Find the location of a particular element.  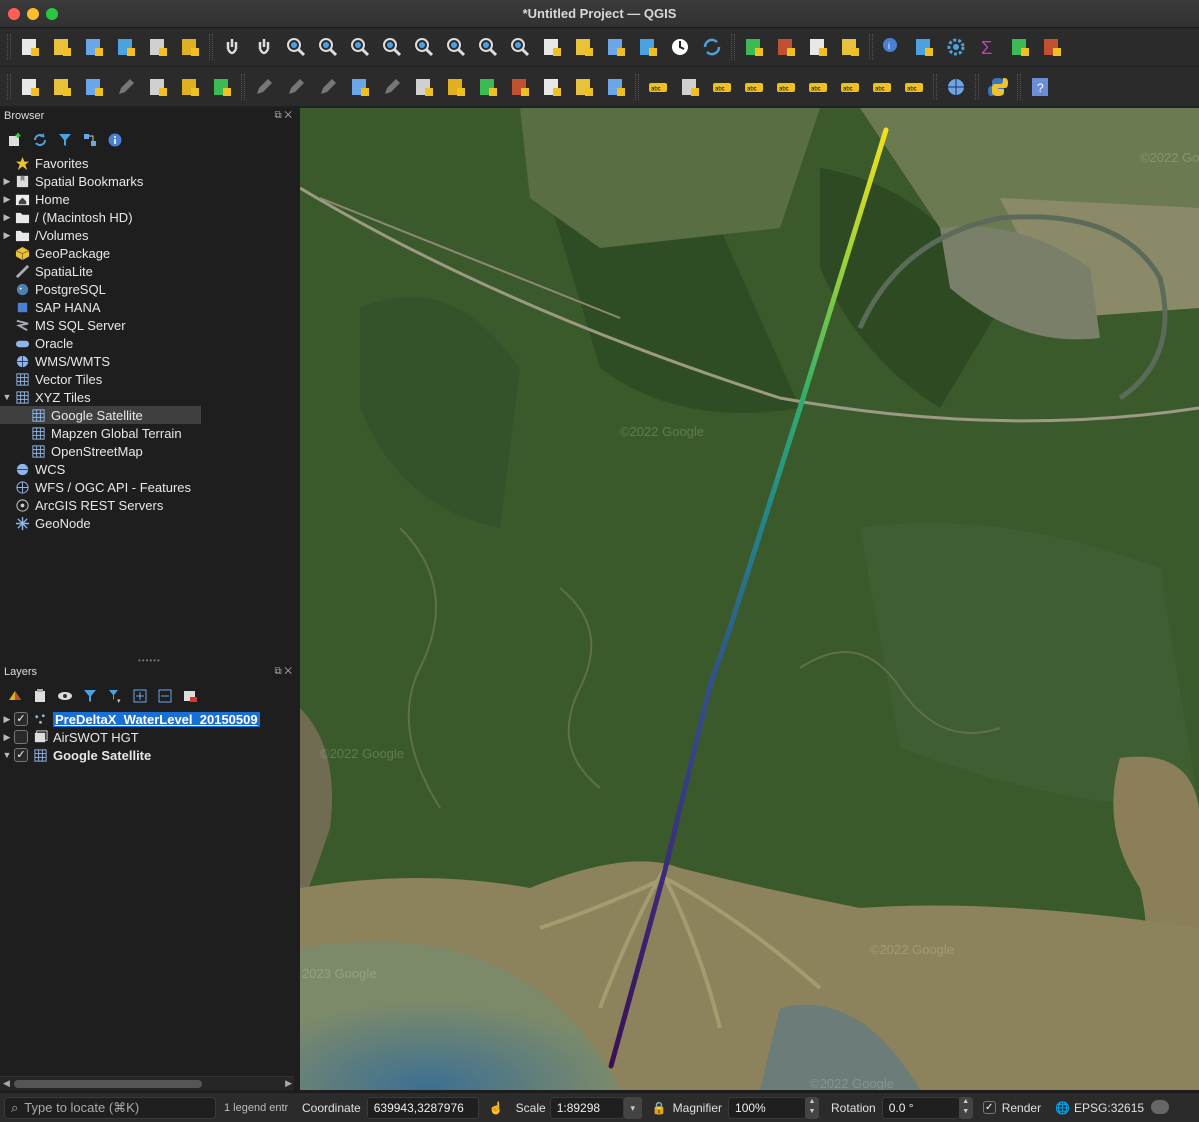

delete-icon is located at coordinates (456, 87).